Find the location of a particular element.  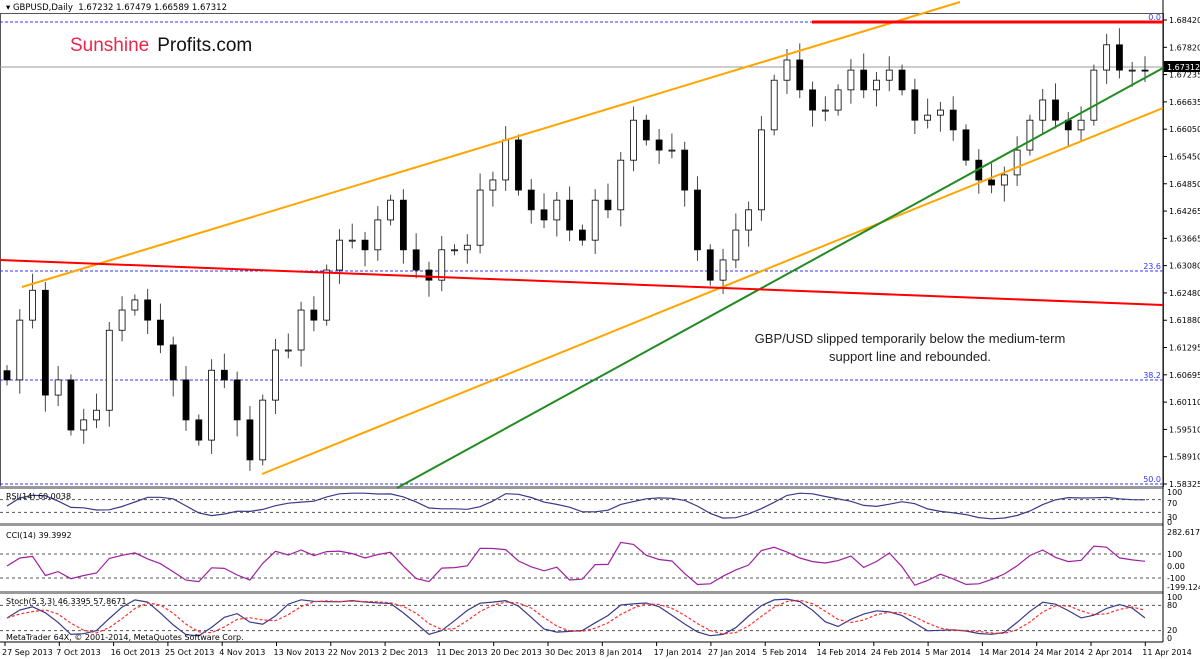

annotation-line2: support line and rebounded. is located at coordinates (910, 356).